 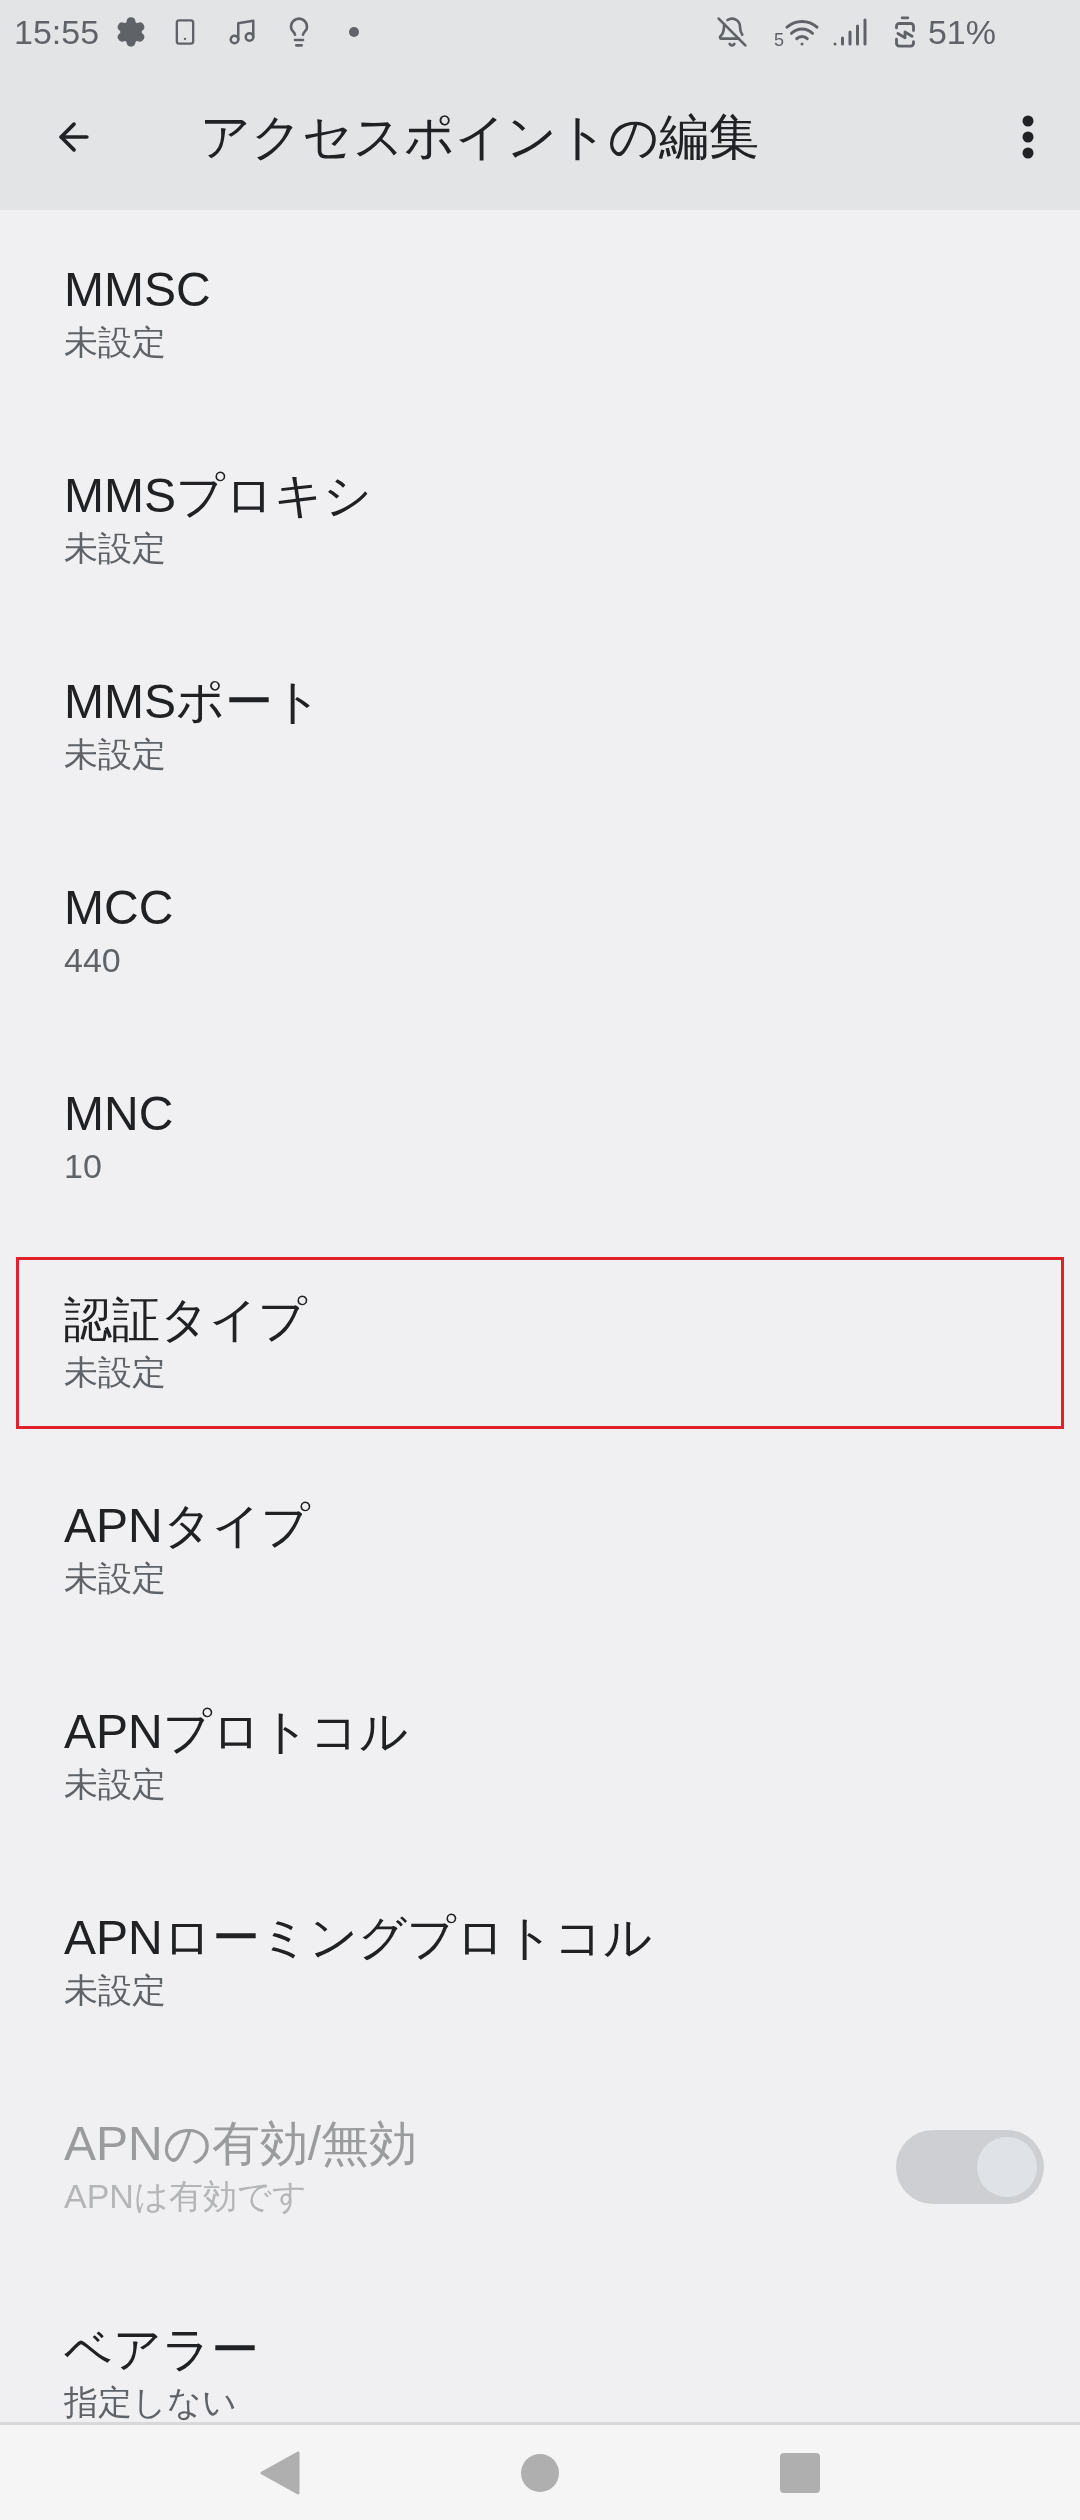 What do you see at coordinates (731, 32) in the screenshot?
I see `bell-off-icon` at bounding box center [731, 32].